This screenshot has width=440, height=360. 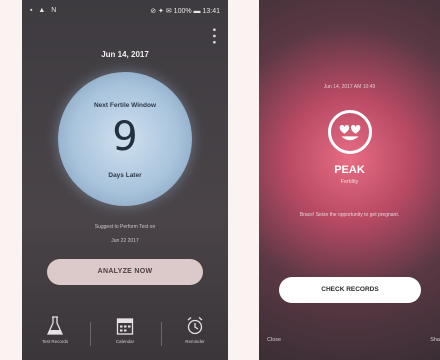 I want to click on check-records-button: CHECK RECORDS, so click(x=350, y=290).